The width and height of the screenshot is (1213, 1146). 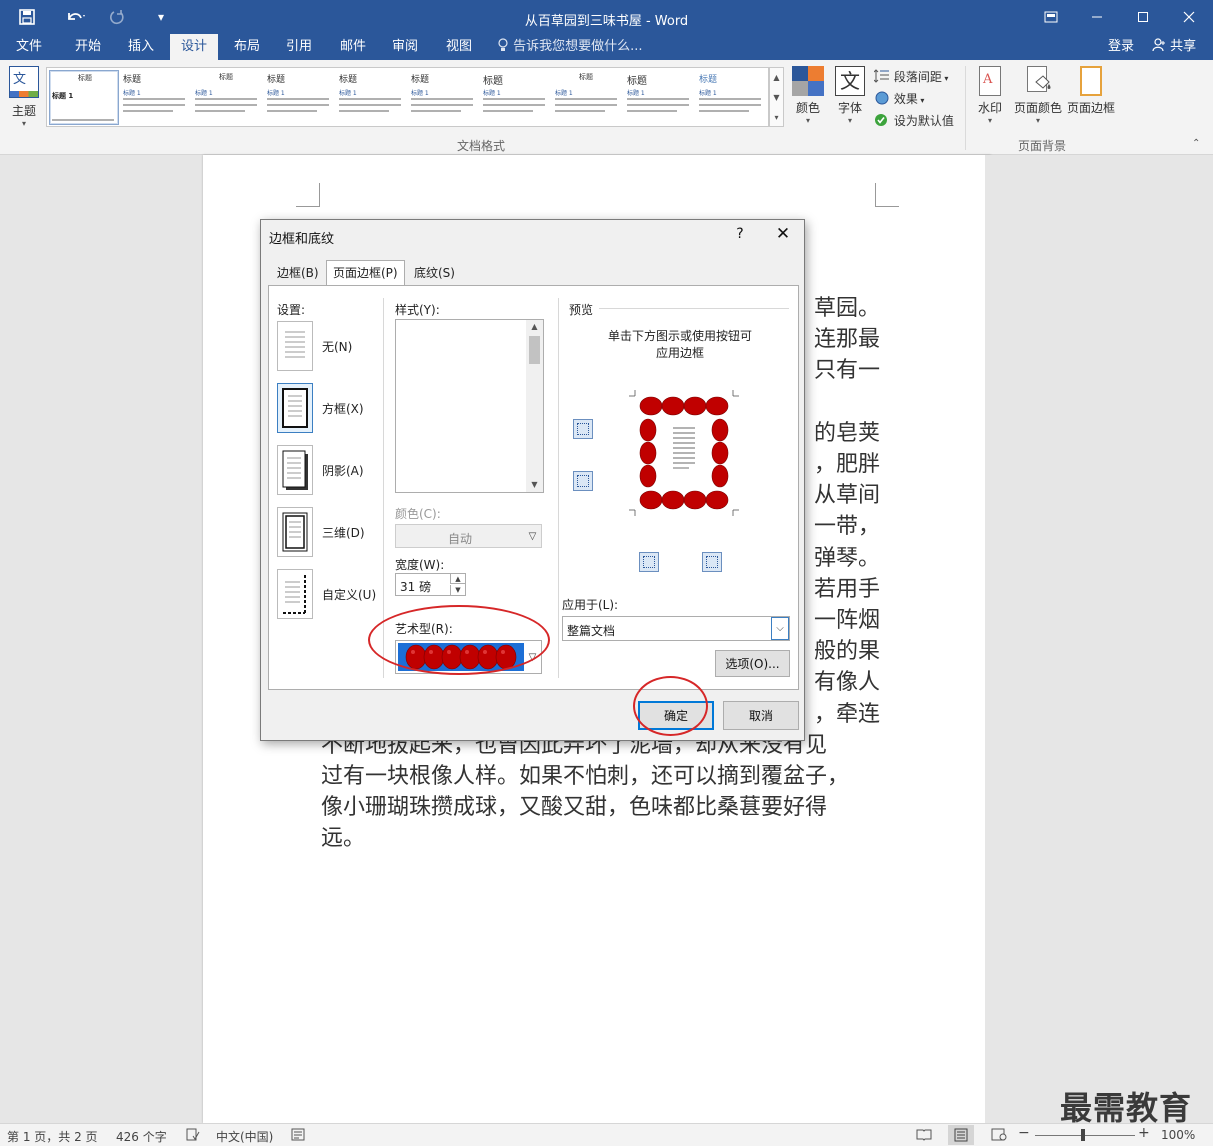 What do you see at coordinates (299, 47) in the screenshot?
I see `tab-references: 引用` at bounding box center [299, 47].